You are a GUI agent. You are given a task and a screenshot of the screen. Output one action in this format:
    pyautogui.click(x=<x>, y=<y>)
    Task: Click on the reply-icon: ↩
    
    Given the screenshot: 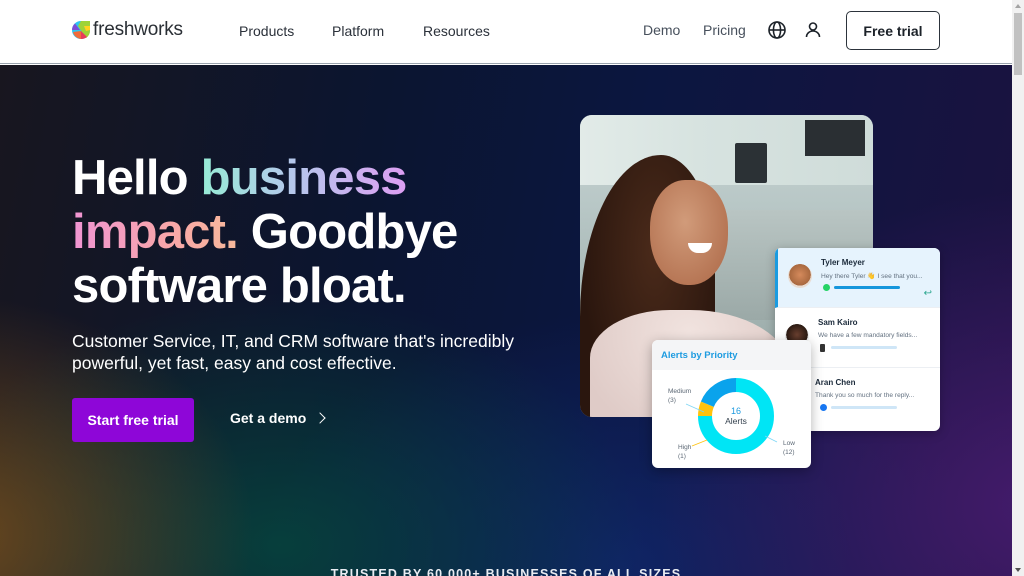 What is the action you would take?
    pyautogui.click(x=928, y=293)
    